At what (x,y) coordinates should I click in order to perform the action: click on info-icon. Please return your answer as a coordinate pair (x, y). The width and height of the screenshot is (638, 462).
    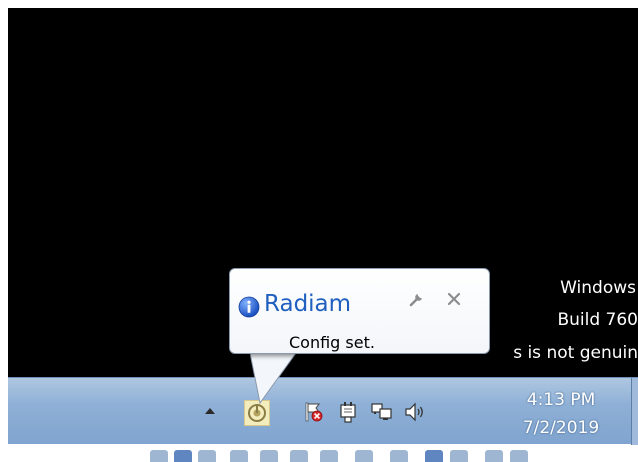
    Looking at the image, I should click on (249, 307).